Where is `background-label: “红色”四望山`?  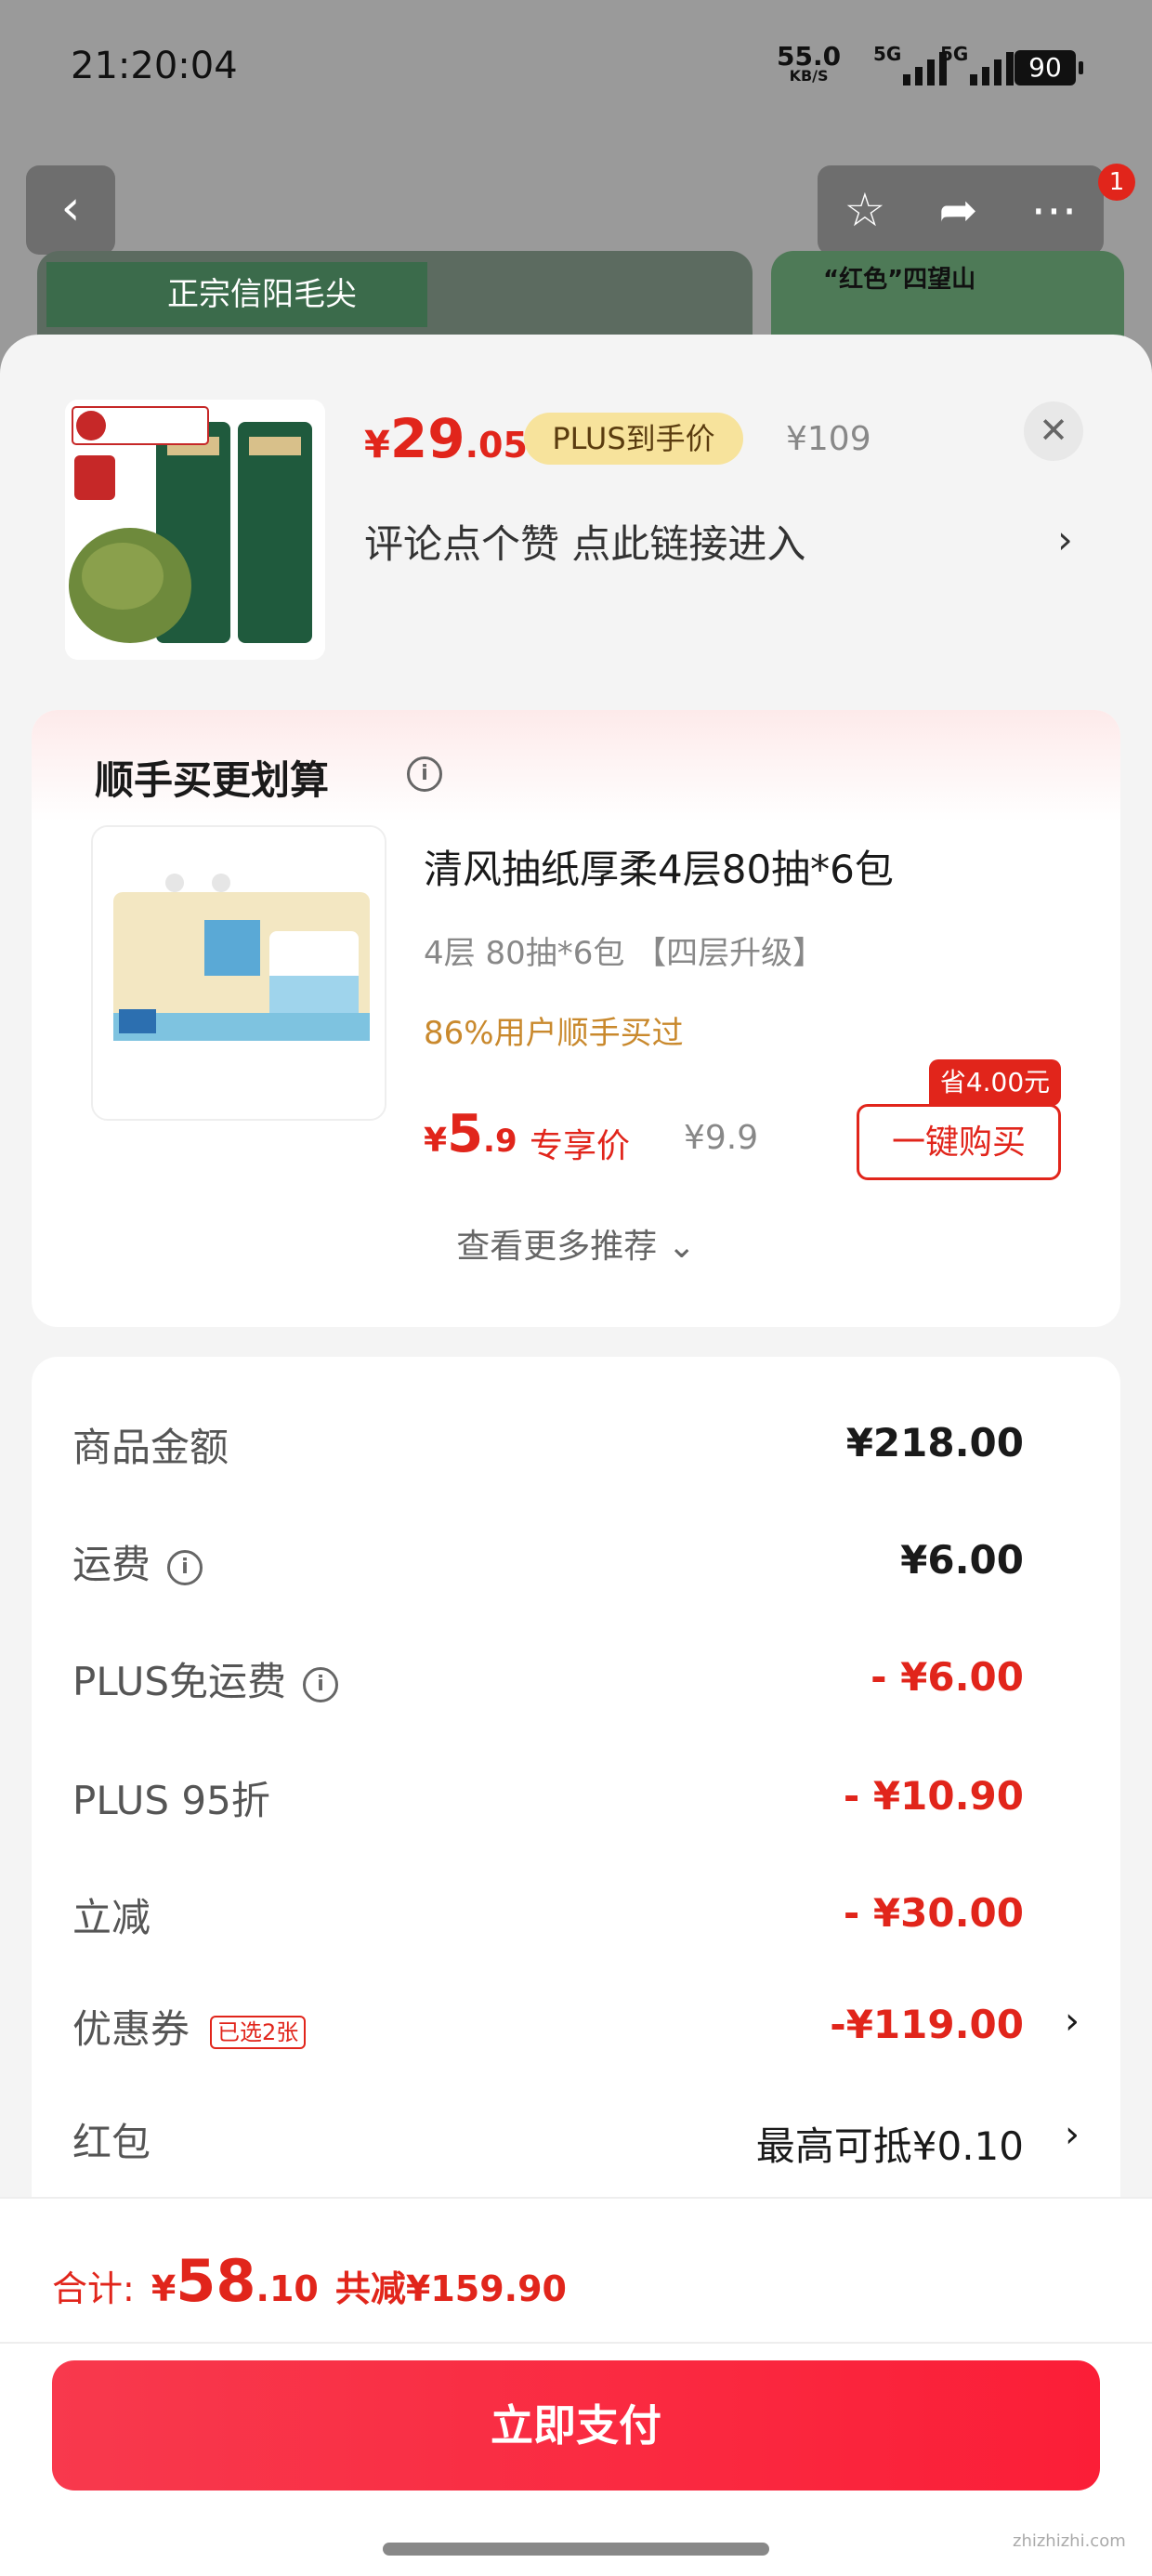
background-label: “红色”四望山 is located at coordinates (899, 280).